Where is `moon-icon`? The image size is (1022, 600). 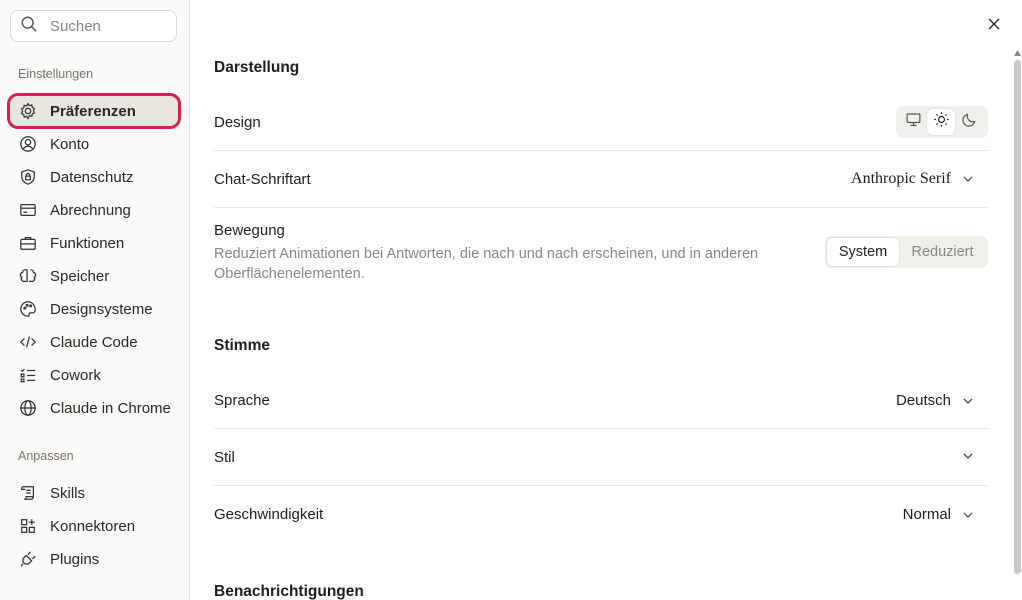
moon-icon is located at coordinates (969, 122).